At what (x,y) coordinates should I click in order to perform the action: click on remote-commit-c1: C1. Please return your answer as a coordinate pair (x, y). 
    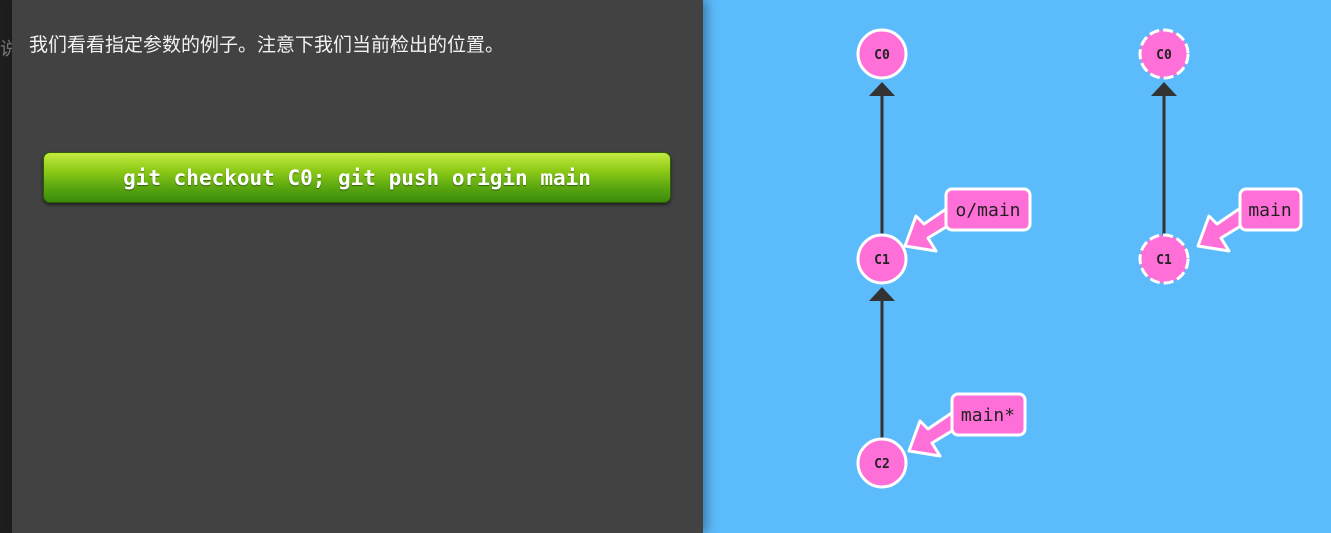
    Looking at the image, I should click on (1164, 259).